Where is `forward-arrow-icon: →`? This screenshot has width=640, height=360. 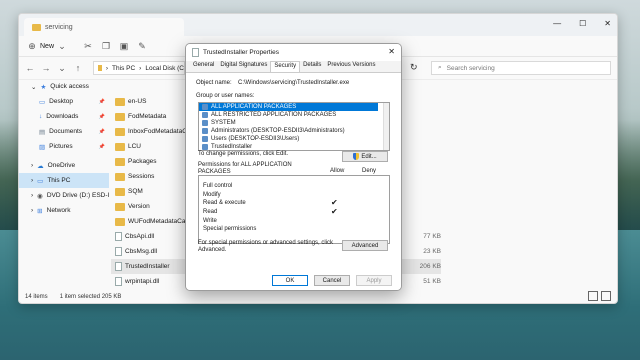 forward-arrow-icon: → is located at coordinates (46, 68).